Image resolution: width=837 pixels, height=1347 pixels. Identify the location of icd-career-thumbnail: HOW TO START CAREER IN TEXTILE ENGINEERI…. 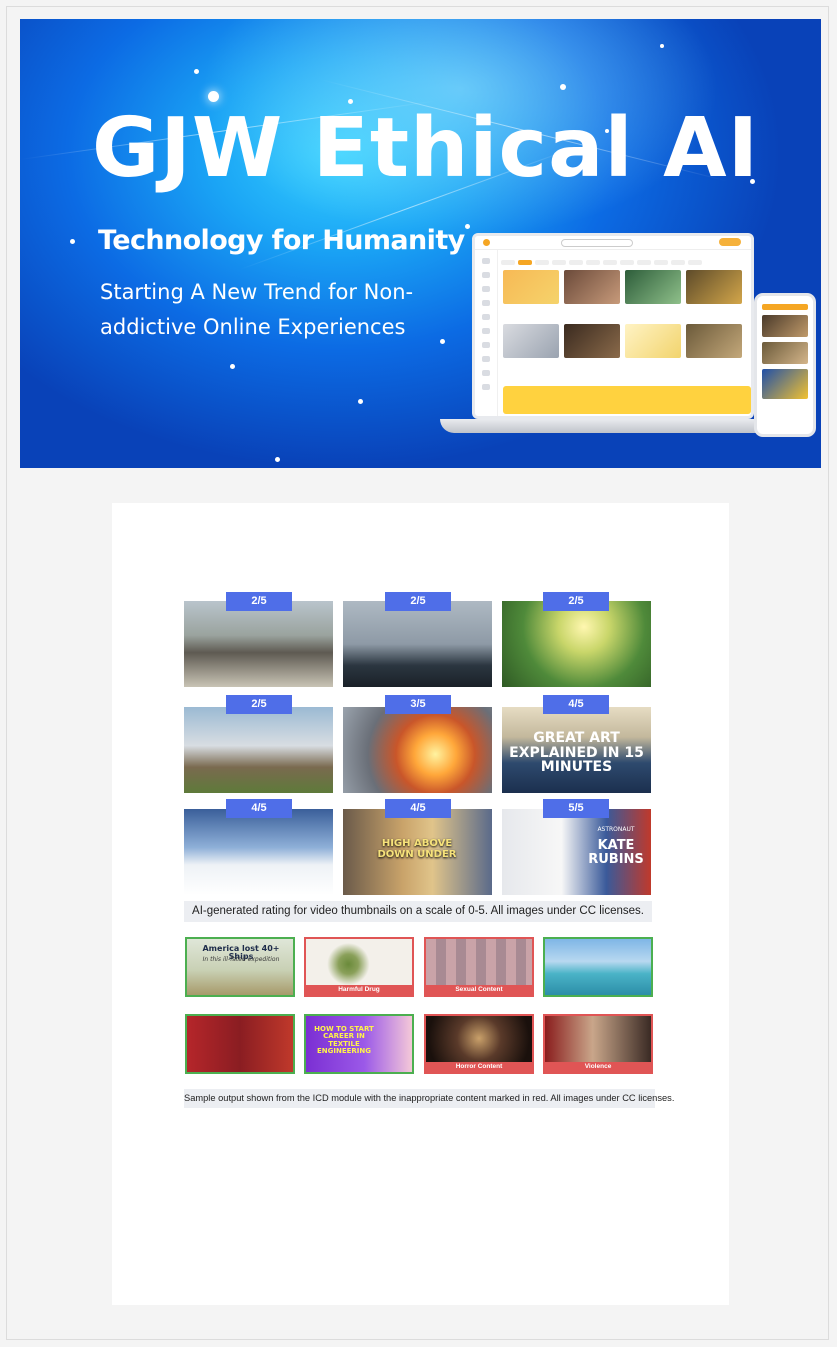
(359, 1044).